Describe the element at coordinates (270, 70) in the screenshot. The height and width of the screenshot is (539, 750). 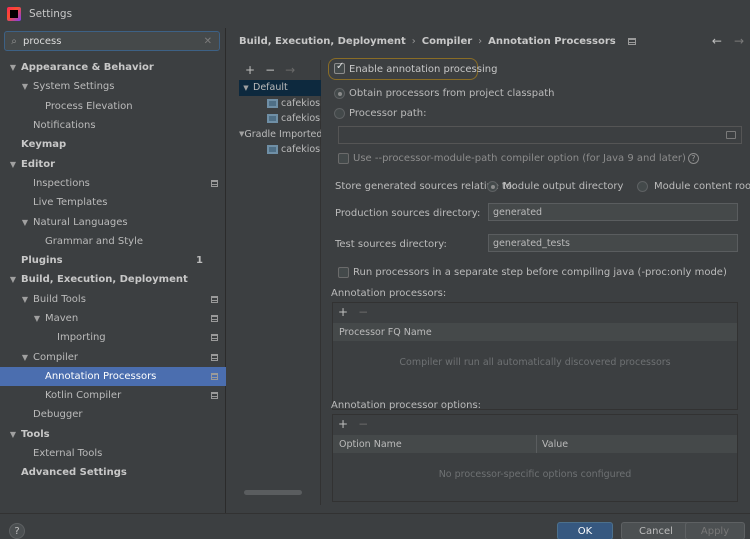
I see `remove-profile-icon: −` at that location.